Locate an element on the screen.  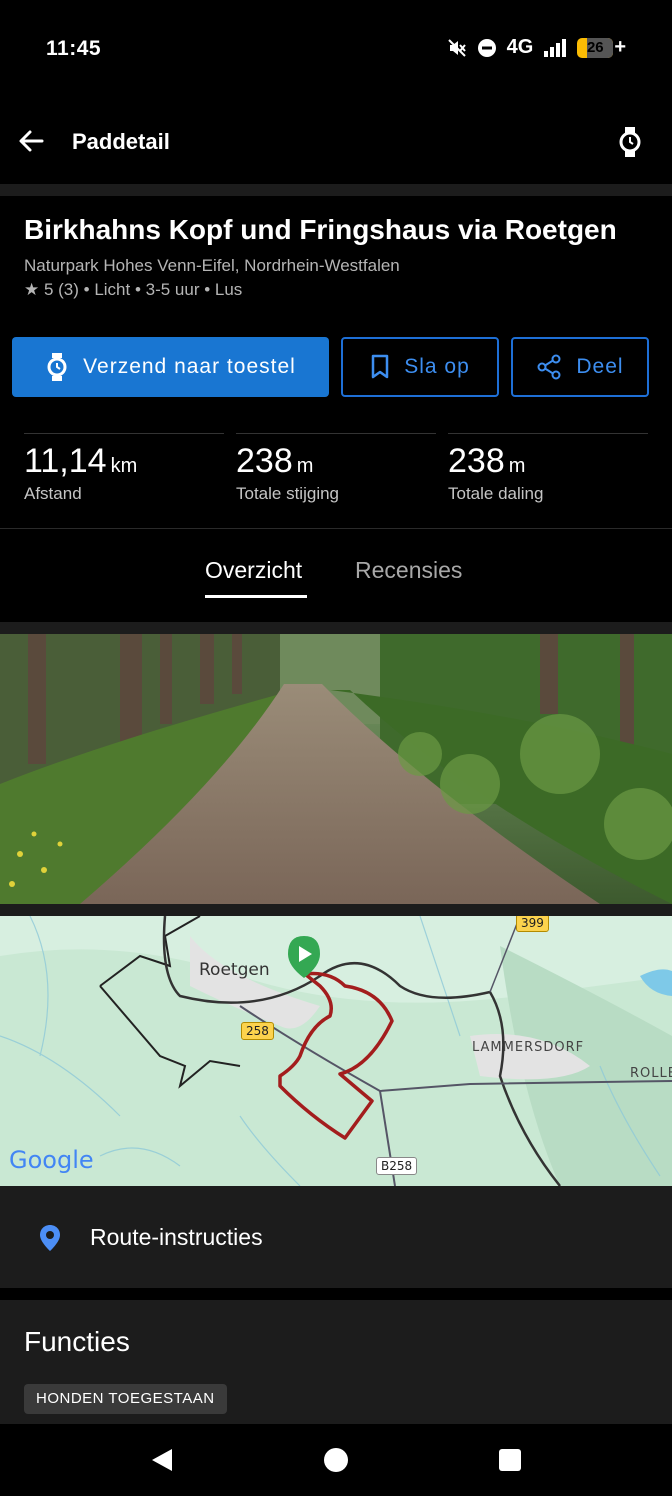
stat-label: Totale daling is located at coordinates (496, 493).